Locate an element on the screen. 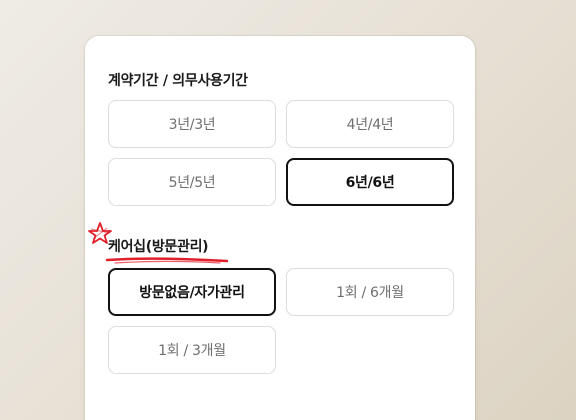 The height and width of the screenshot is (420, 576). care-option-3-months: 1회 / 3개월 is located at coordinates (192, 350).